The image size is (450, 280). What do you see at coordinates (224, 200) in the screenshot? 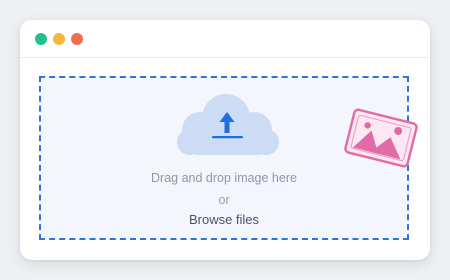
I see `or-separator: or` at bounding box center [224, 200].